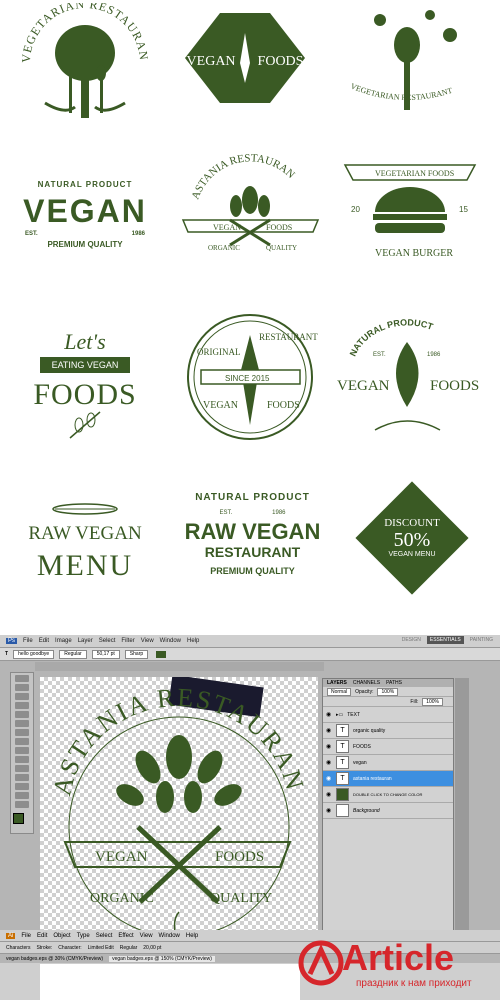 This screenshot has height=1000, width=500. I want to click on move-tool-icon, so click(22, 678).